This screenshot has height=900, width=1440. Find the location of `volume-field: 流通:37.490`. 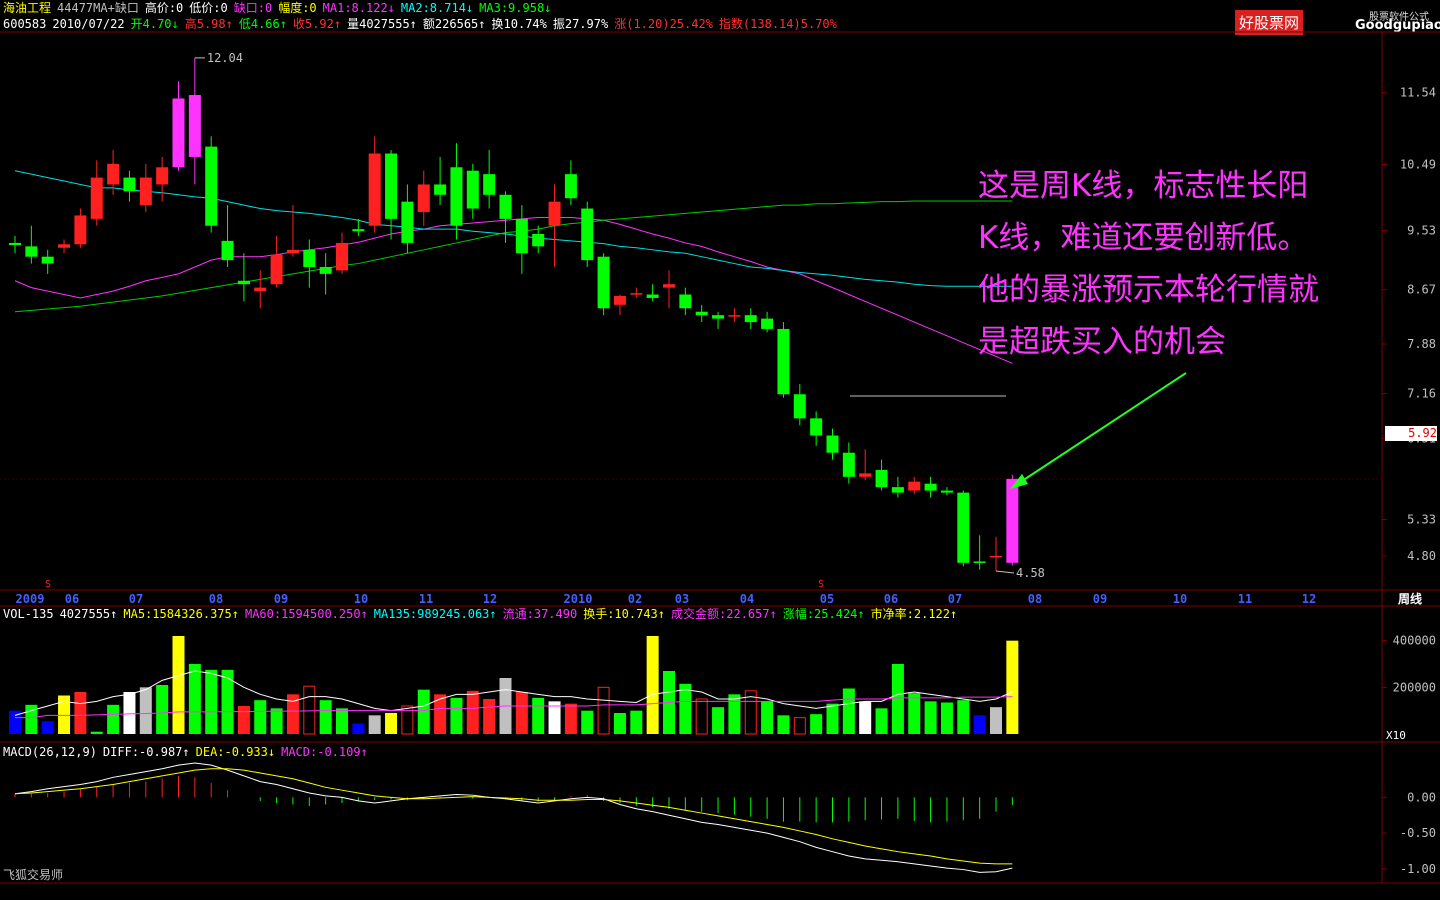

volume-field: 流通:37.490 is located at coordinates (540, 614).